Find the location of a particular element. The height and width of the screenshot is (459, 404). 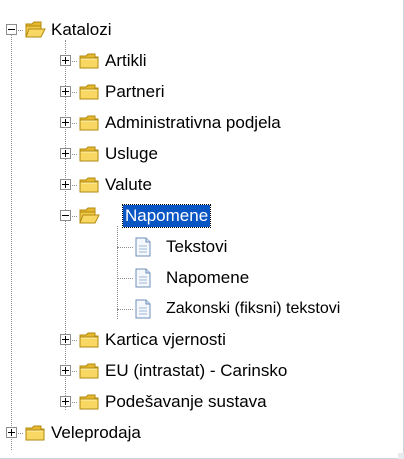

tree-node-napomene: Napomene is located at coordinates (202, 216).